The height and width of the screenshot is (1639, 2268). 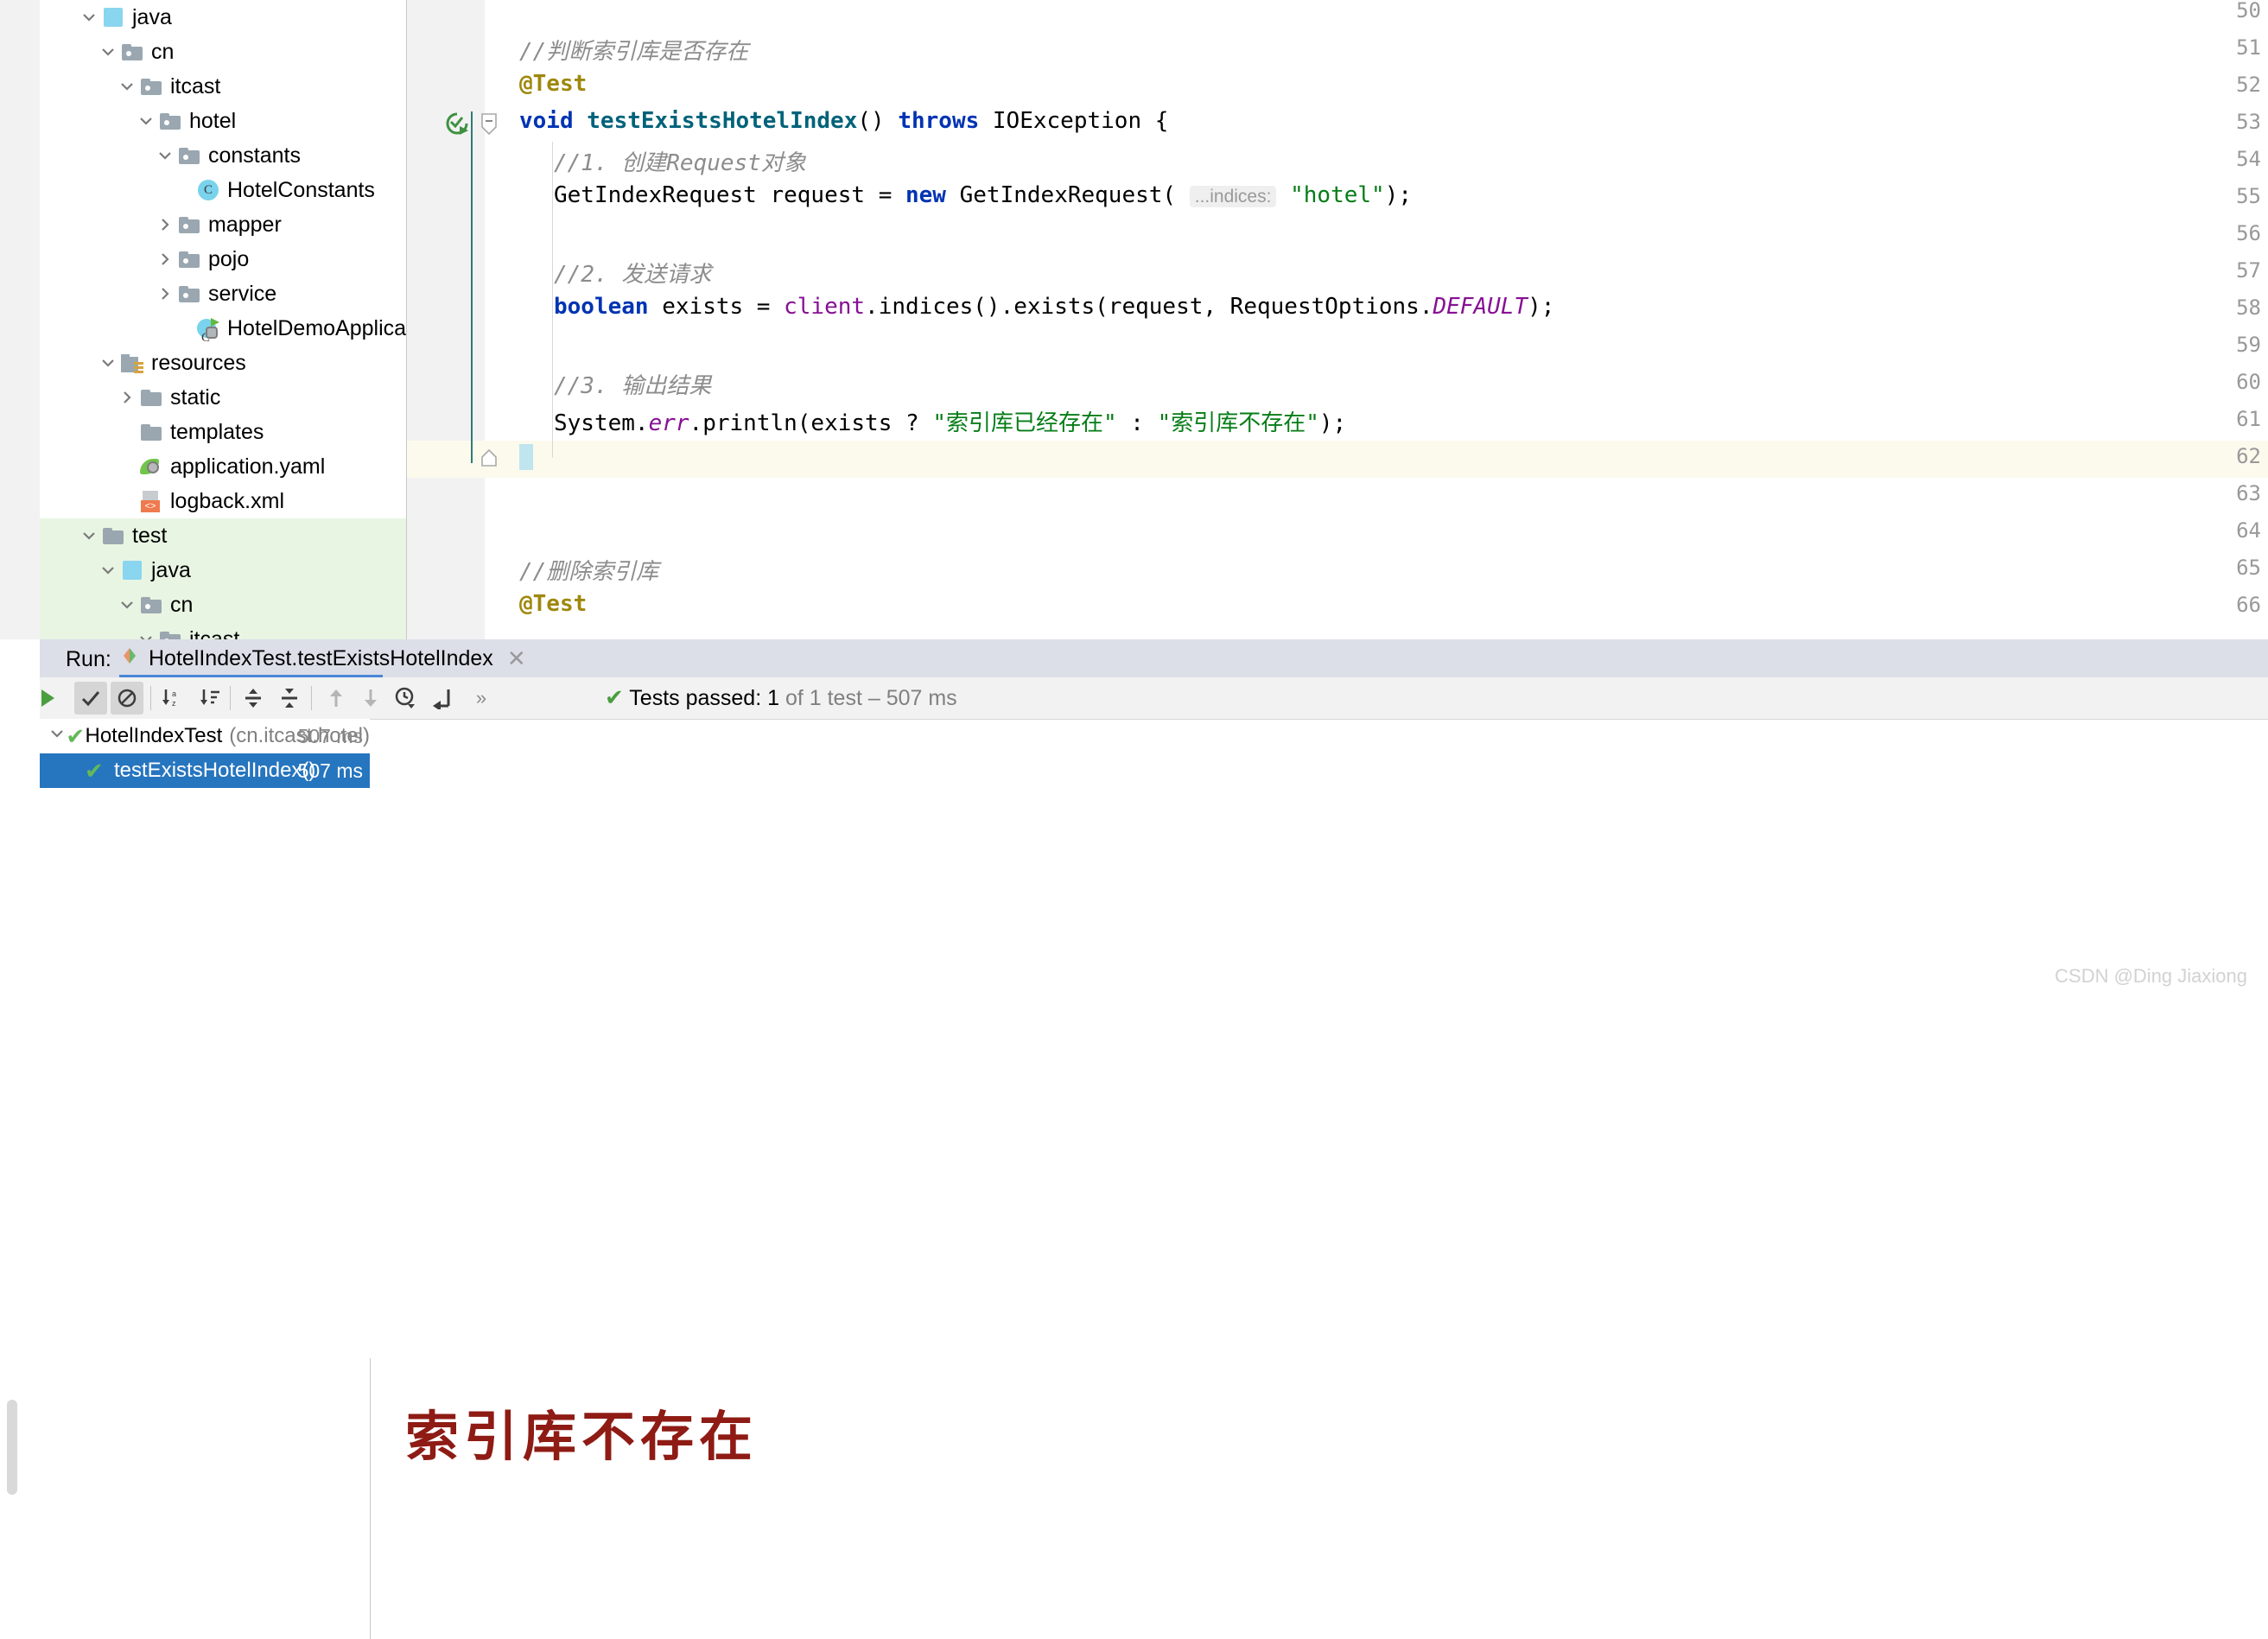 What do you see at coordinates (223, 432) in the screenshot?
I see `tree-item-templates: templates` at bounding box center [223, 432].